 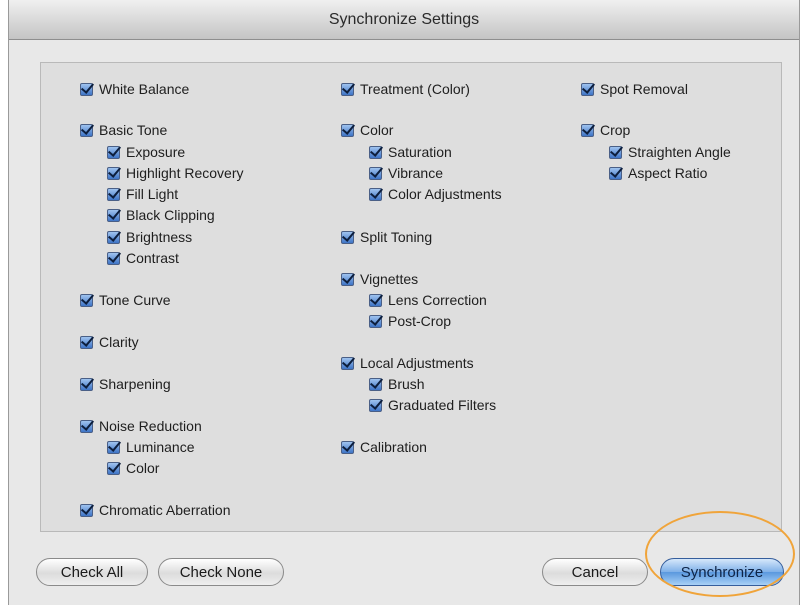 I want to click on setting-label: Basic Tone, so click(x=133, y=130).